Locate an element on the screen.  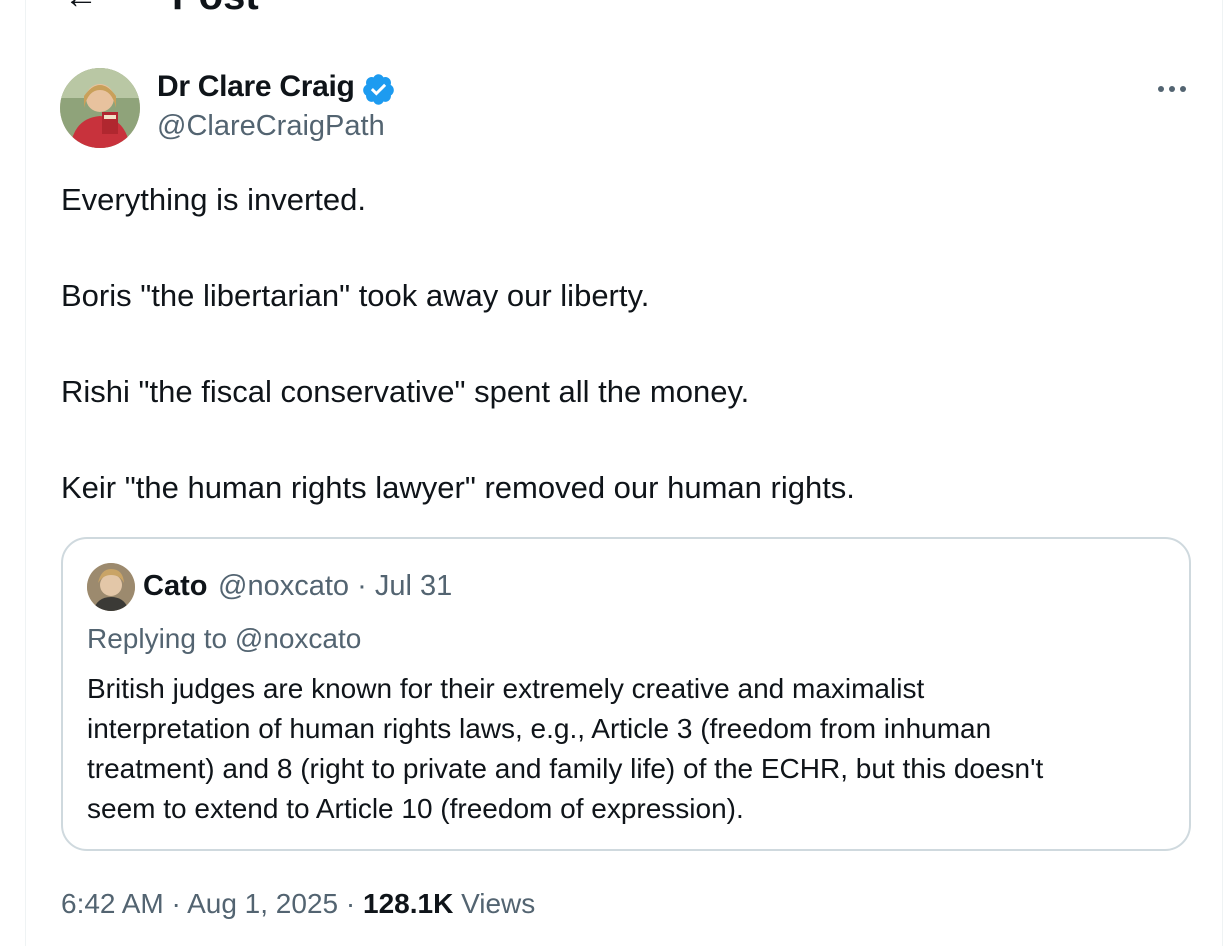
post-time: 6:42 AM is located at coordinates (112, 903).